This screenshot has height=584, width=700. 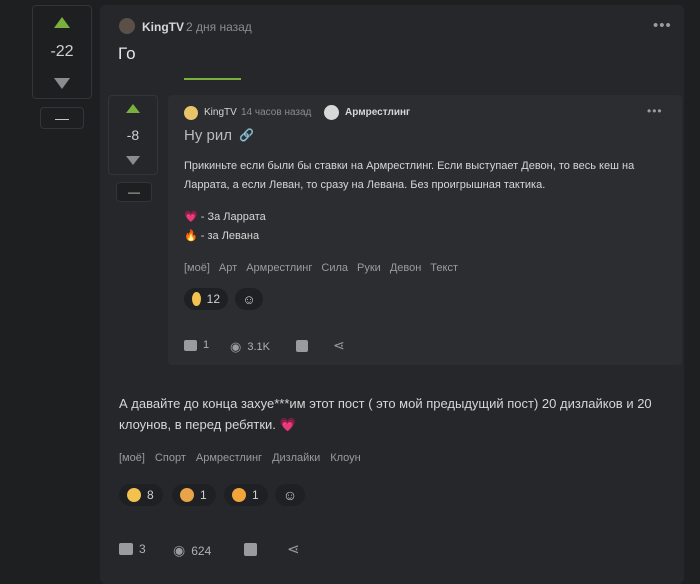 What do you see at coordinates (163, 27) in the screenshot?
I see `author-name: KingTV` at bounding box center [163, 27].